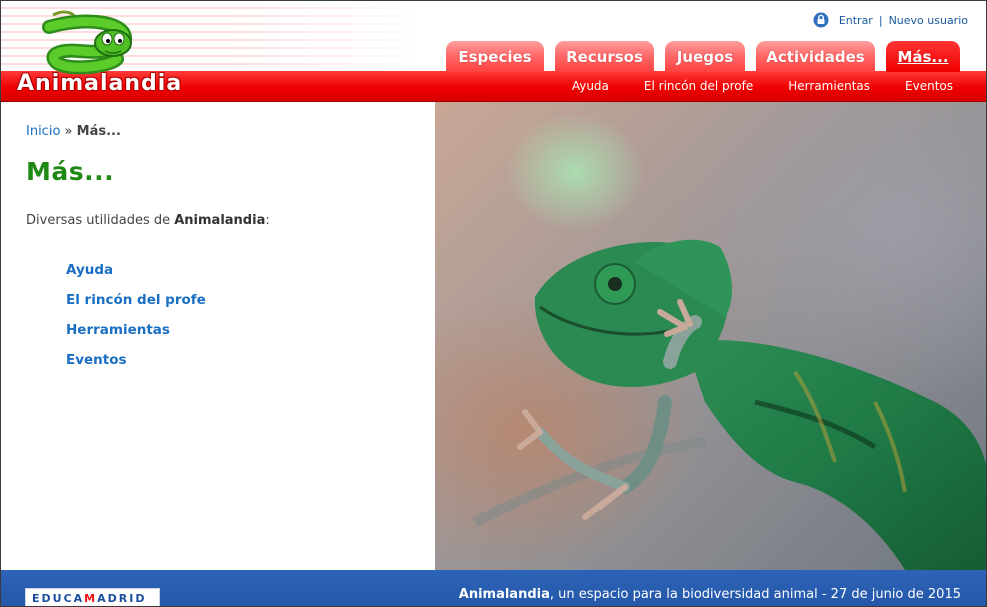 This screenshot has width=987, height=607. I want to click on tab-especies: Especies, so click(495, 56).